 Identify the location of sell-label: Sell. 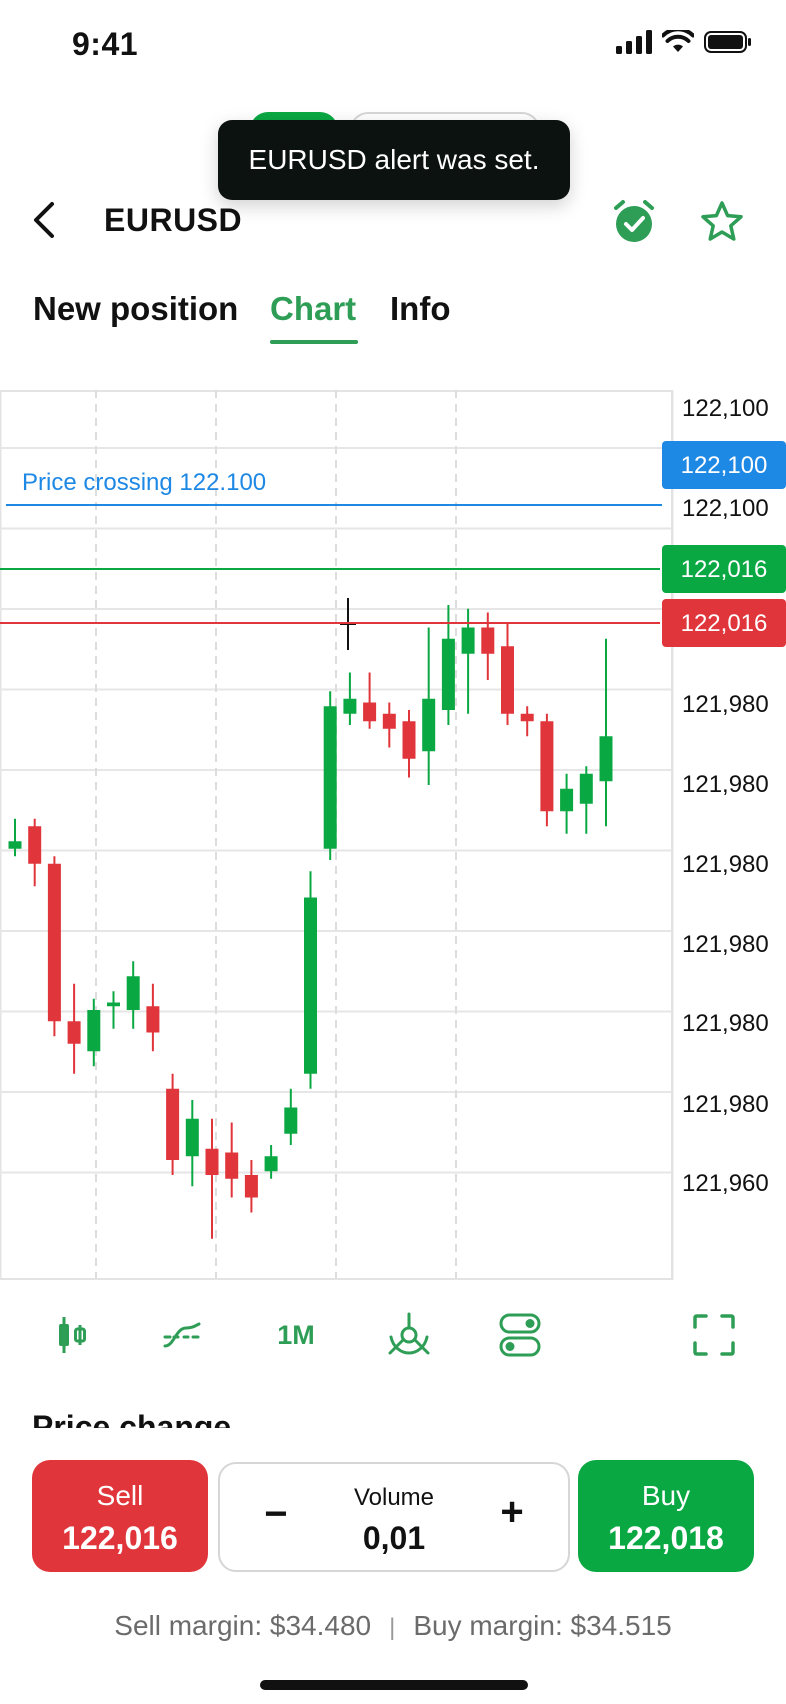
(120, 1495).